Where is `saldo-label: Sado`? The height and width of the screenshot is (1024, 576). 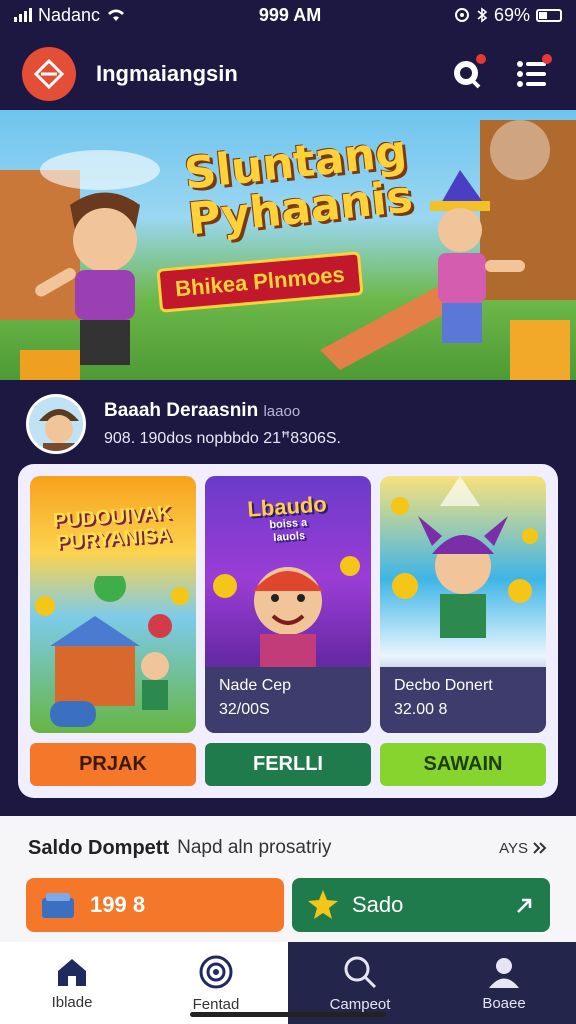
saldo-label: Sado is located at coordinates (378, 904).